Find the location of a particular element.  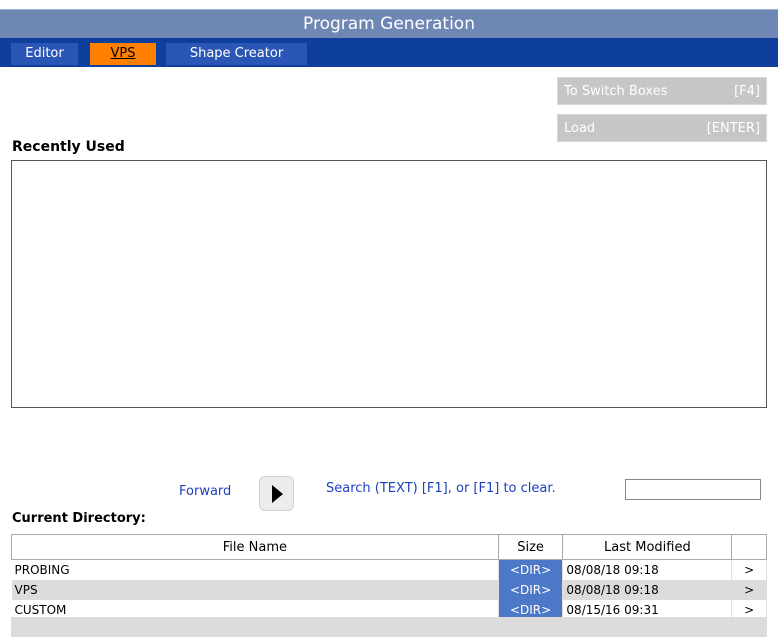

file-name: PROBING is located at coordinates (255, 569).